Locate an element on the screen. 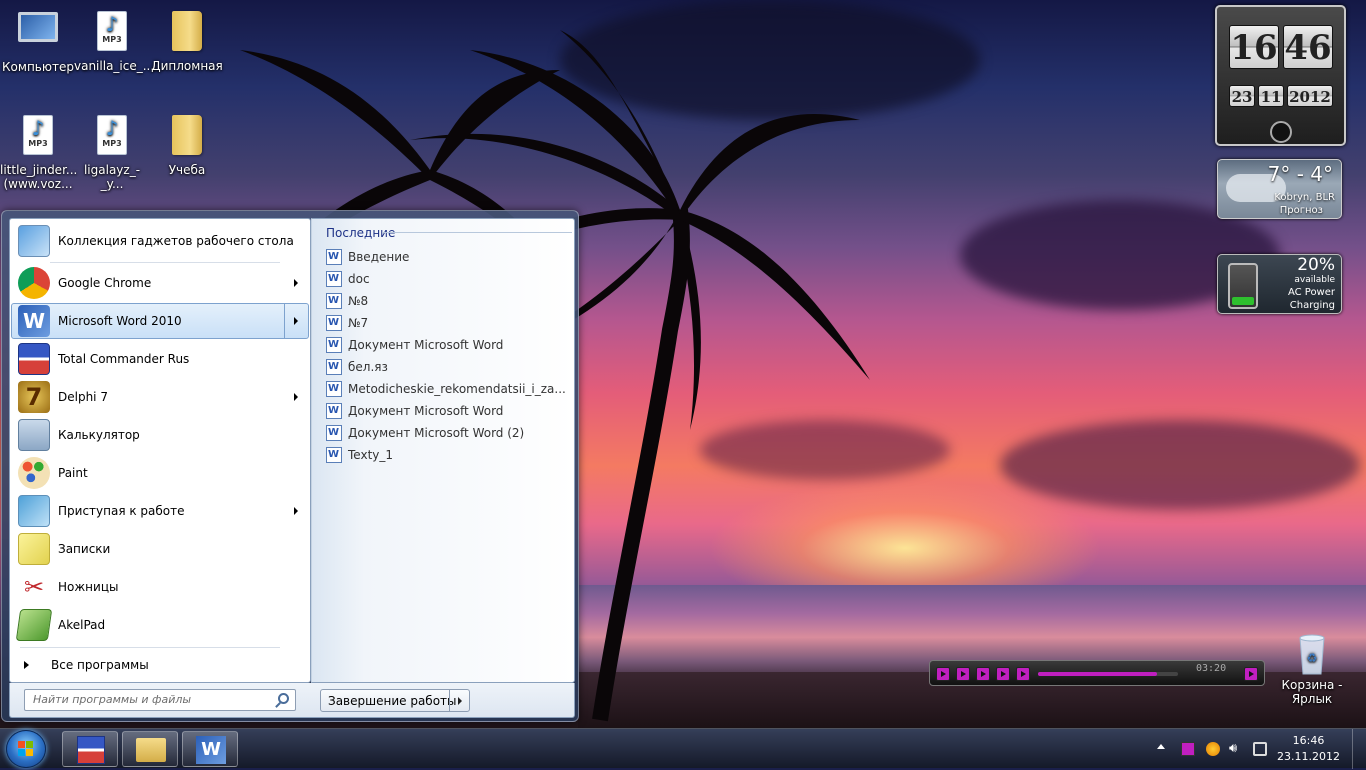 This screenshot has width=1366, height=770. desktop-icon-computer: Компьютер is located at coordinates (38, 41).